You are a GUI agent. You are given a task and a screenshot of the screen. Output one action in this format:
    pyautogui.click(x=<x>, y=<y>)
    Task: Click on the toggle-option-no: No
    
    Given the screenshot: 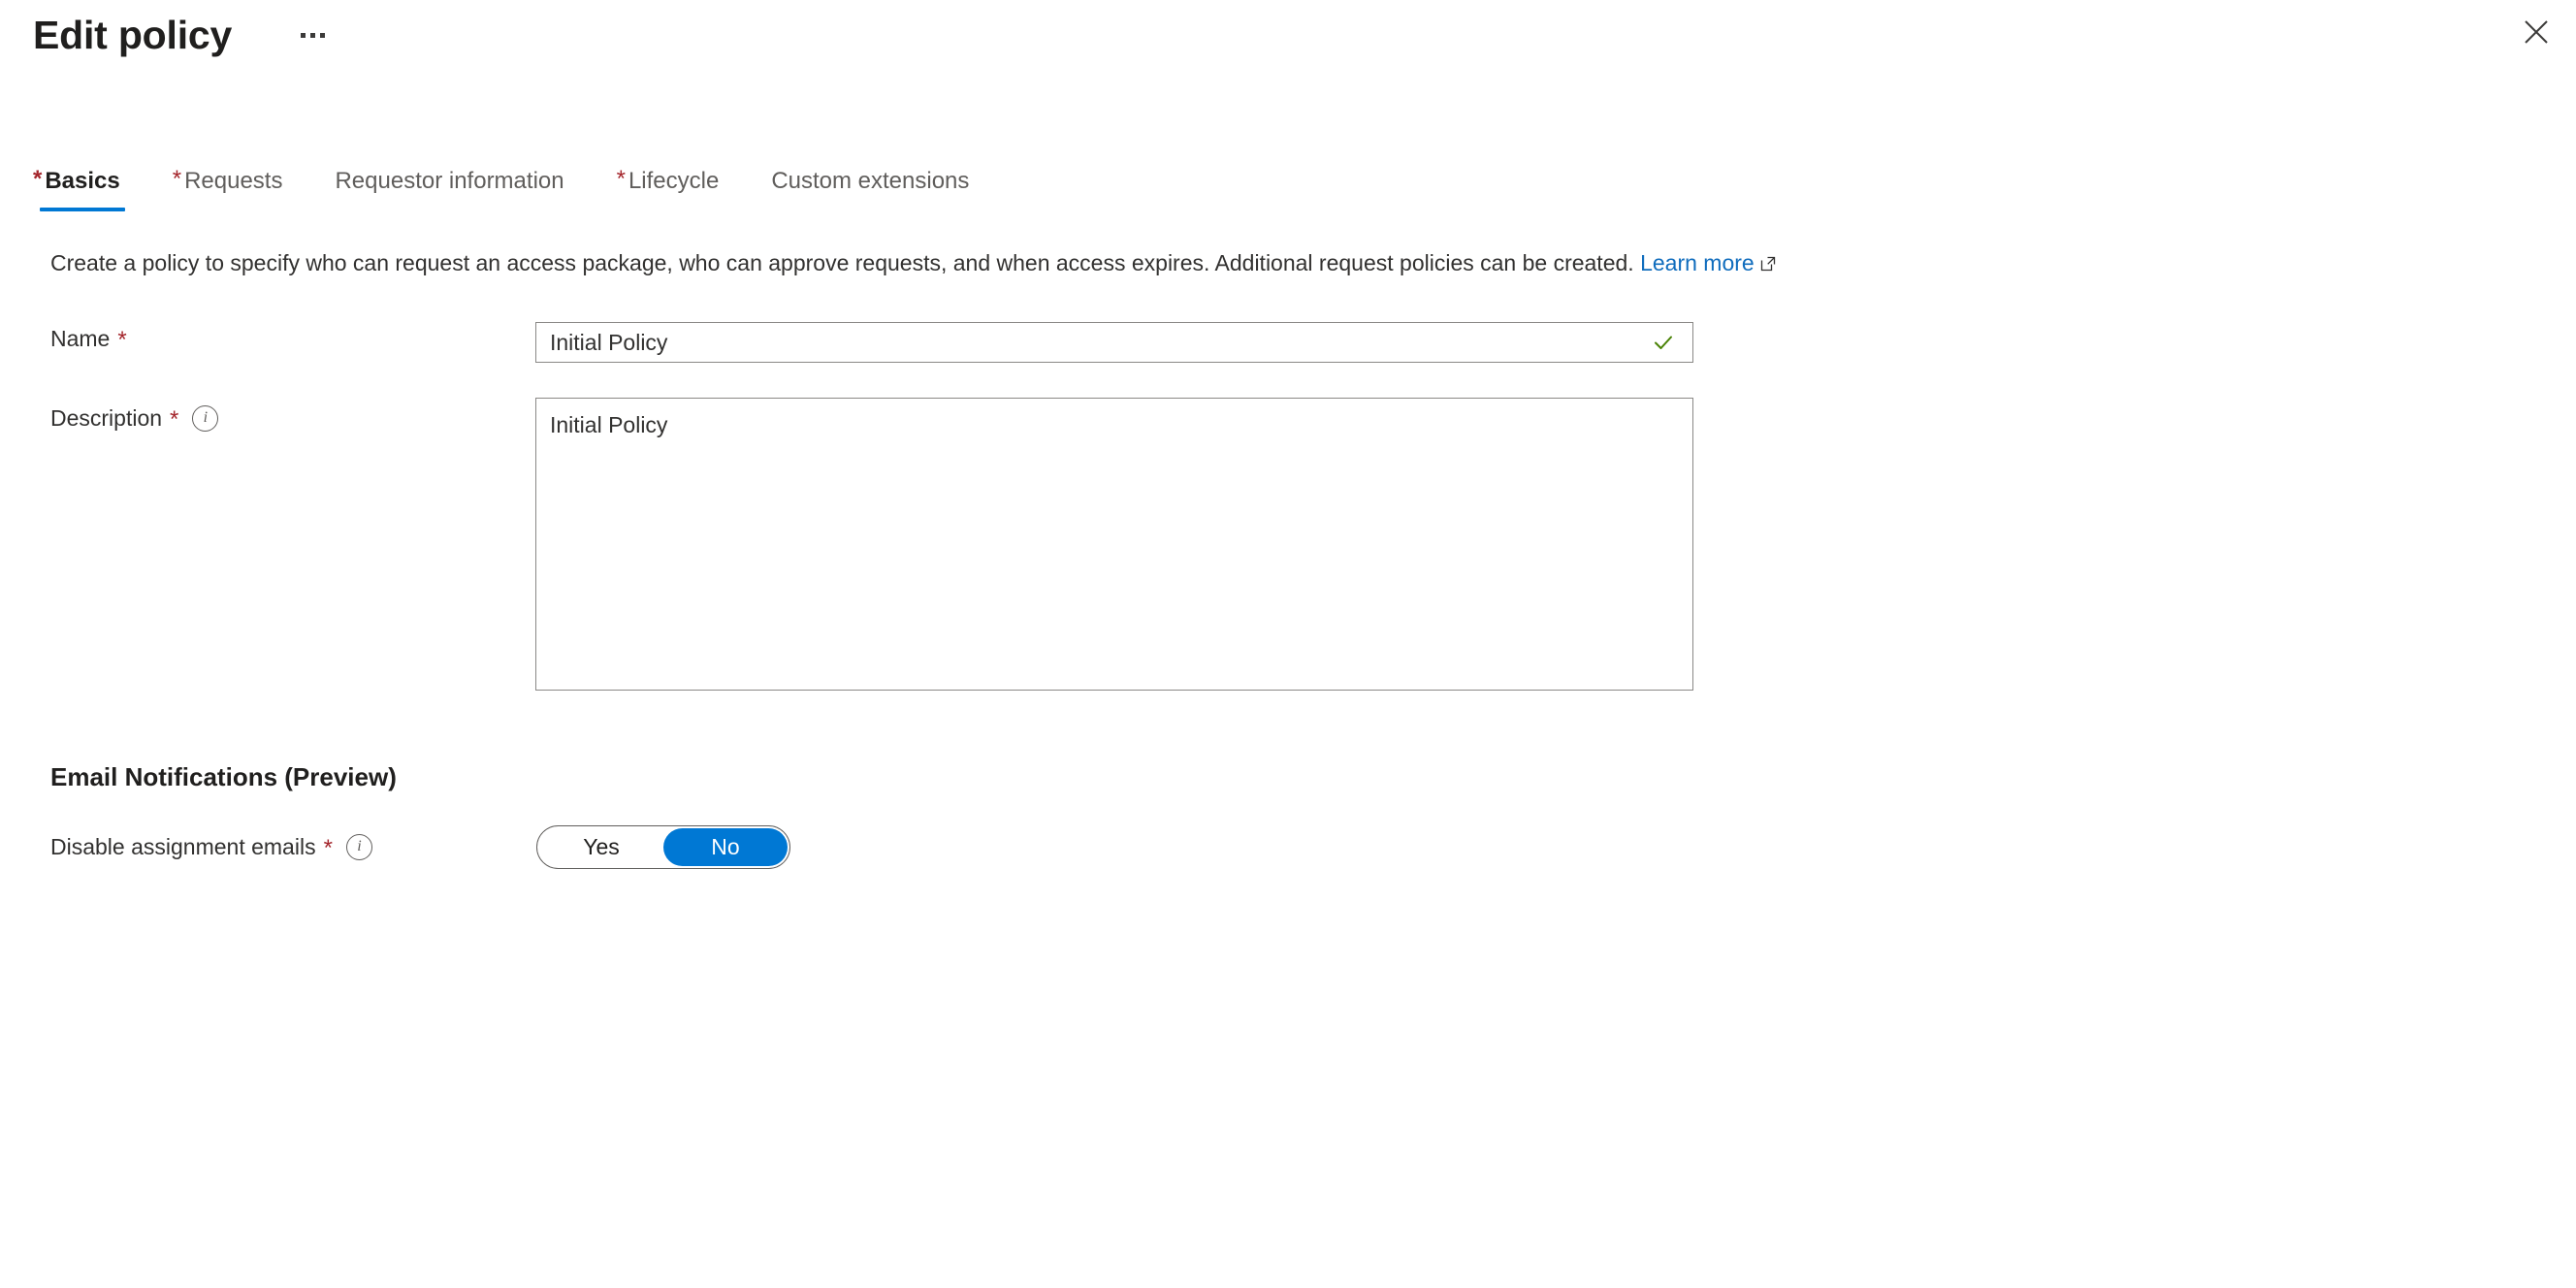 What is the action you would take?
    pyautogui.click(x=725, y=847)
    